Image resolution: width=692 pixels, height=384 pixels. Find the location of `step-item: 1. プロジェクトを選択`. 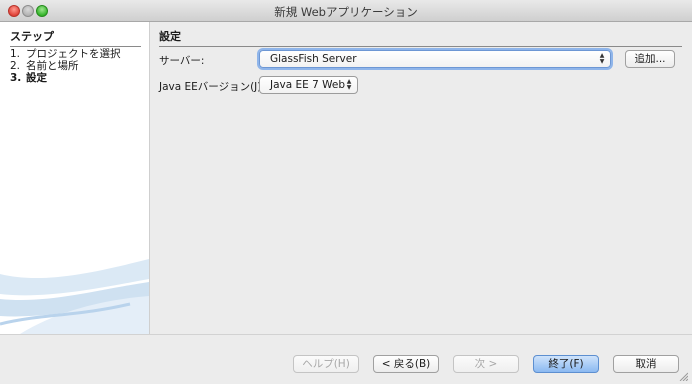

step-item: 1. プロジェクトを選択 is located at coordinates (65, 54).